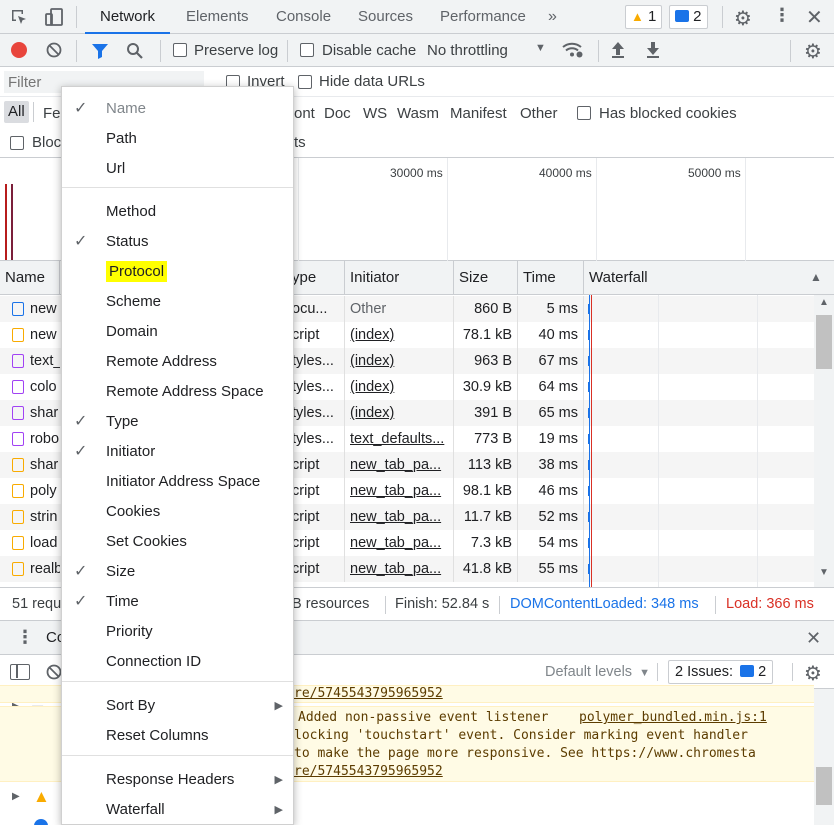 This screenshot has width=834, height=825. Describe the element at coordinates (721, 672) in the screenshot. I see `console-issues-button: 2 Issues: 2` at that location.